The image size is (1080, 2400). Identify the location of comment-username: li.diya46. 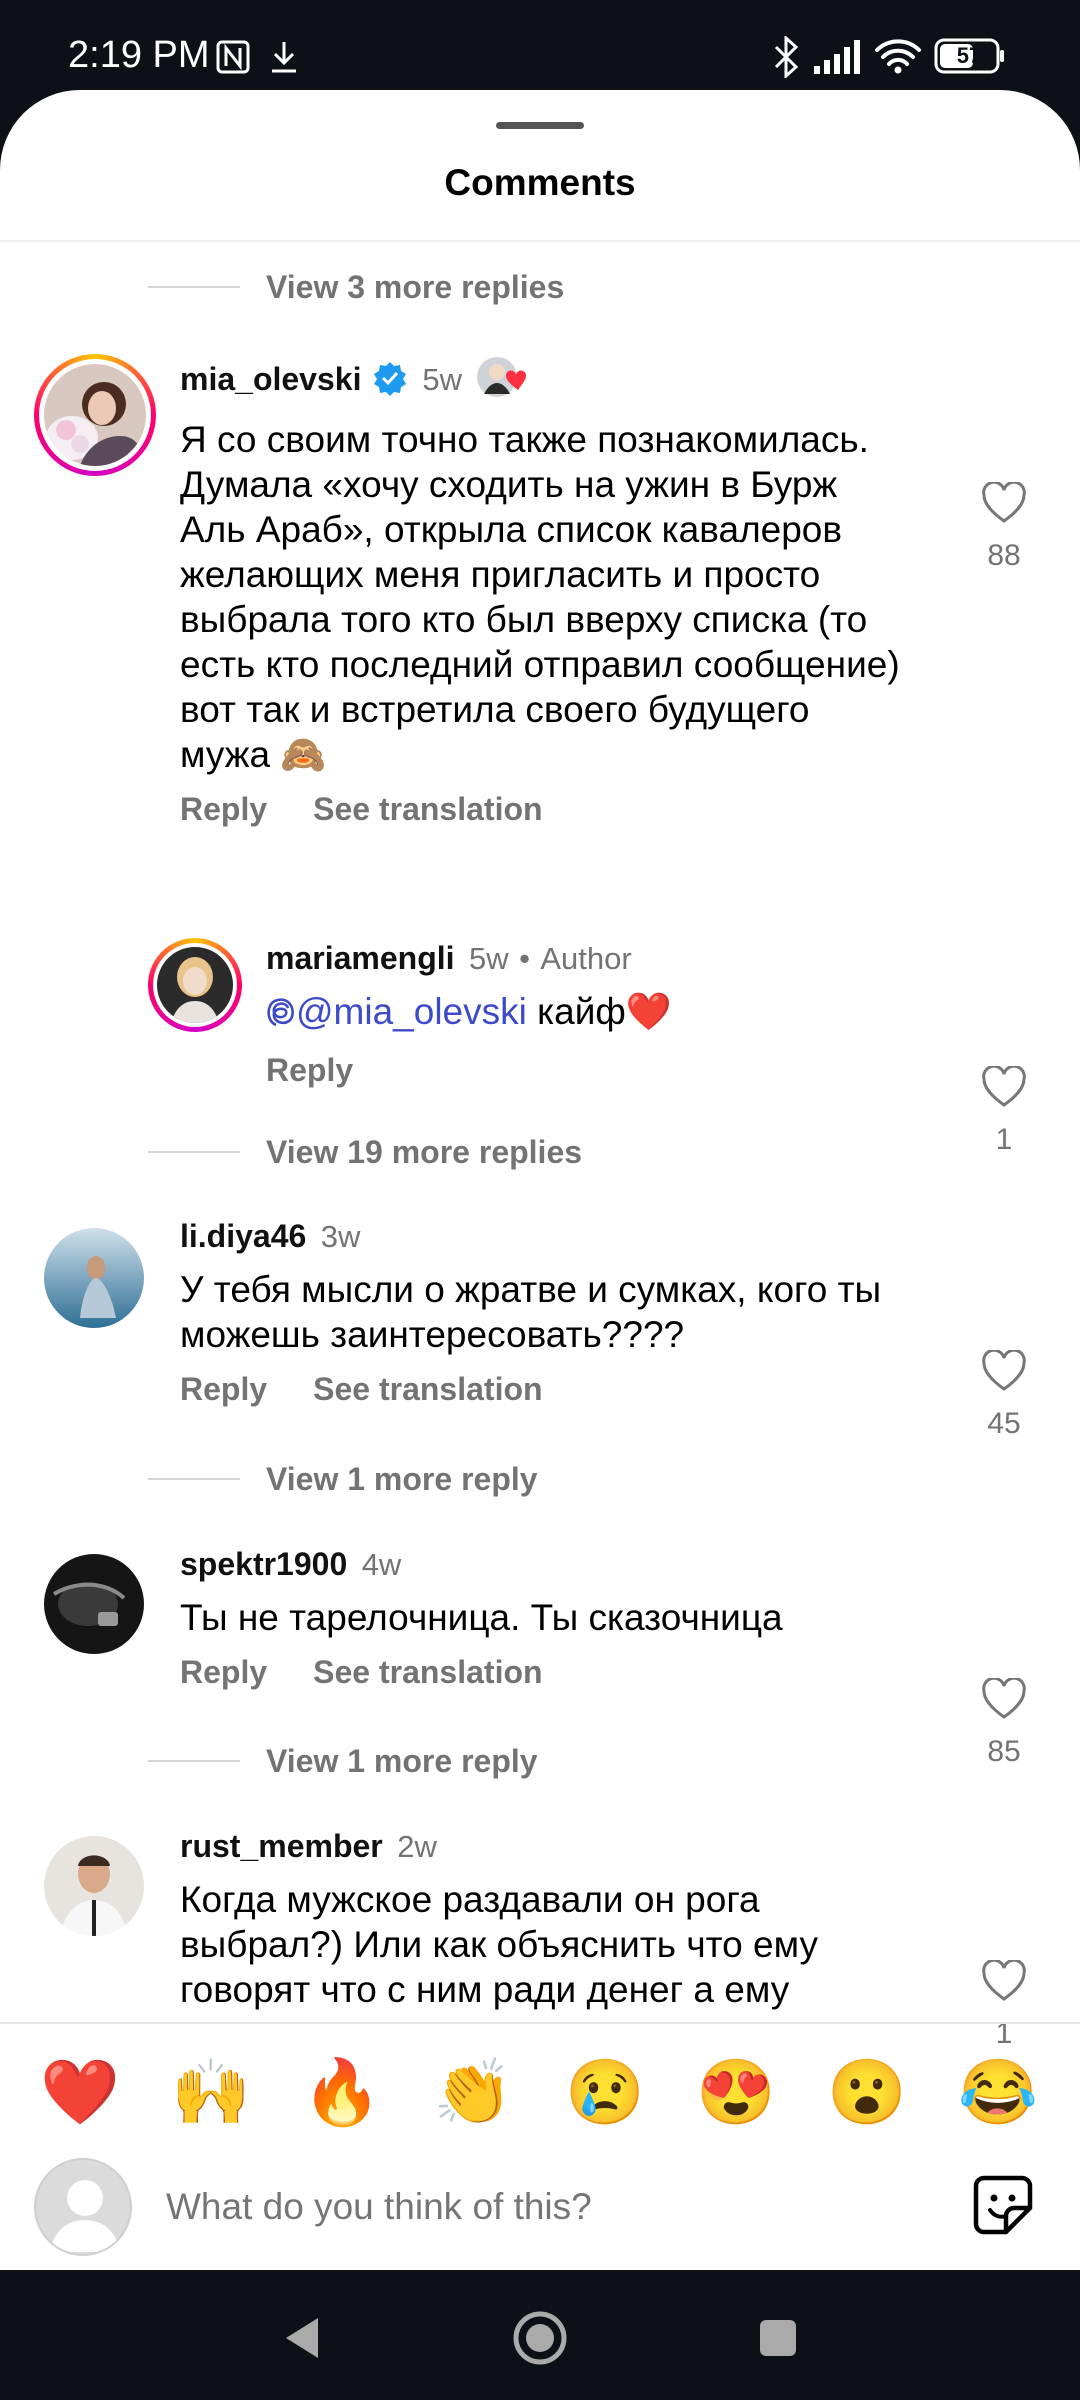
(243, 1236).